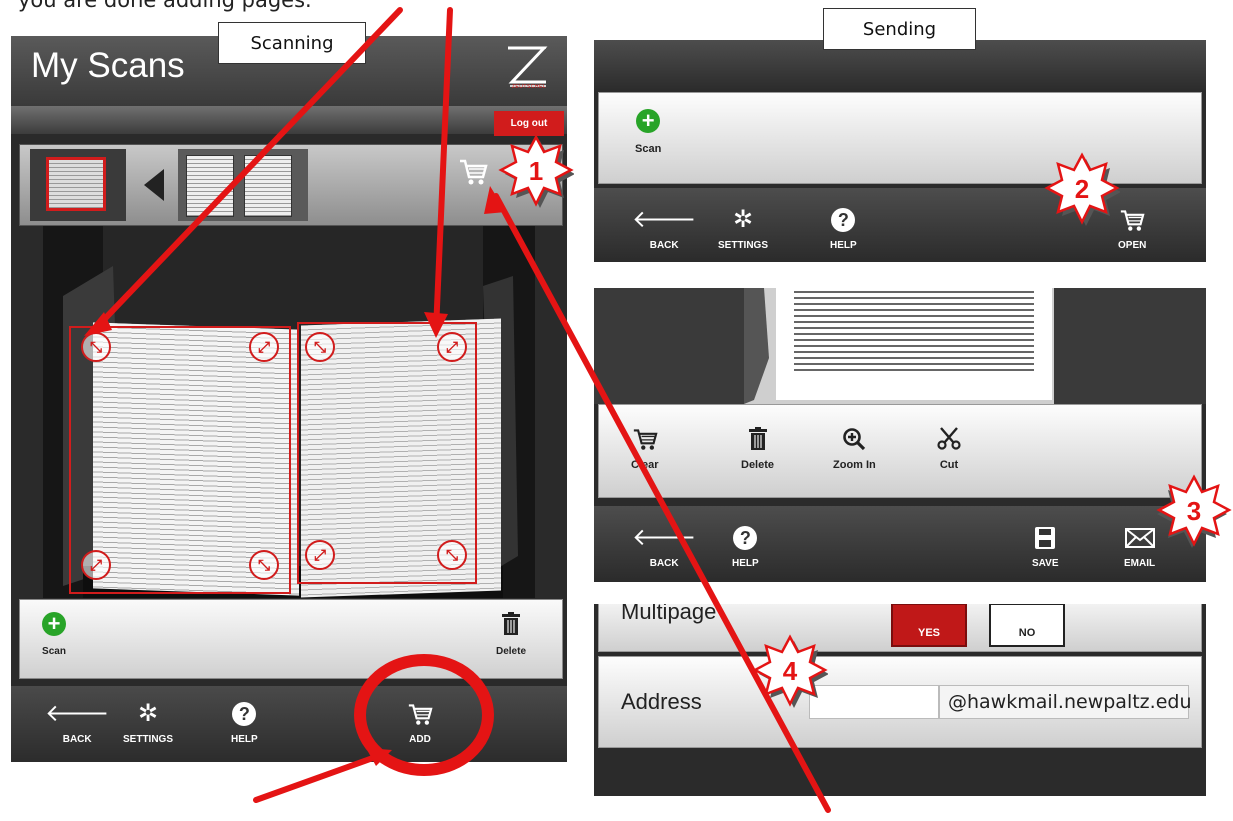 The image size is (1233, 821). What do you see at coordinates (949, 465) in the screenshot?
I see `cut-label: Cut` at bounding box center [949, 465].